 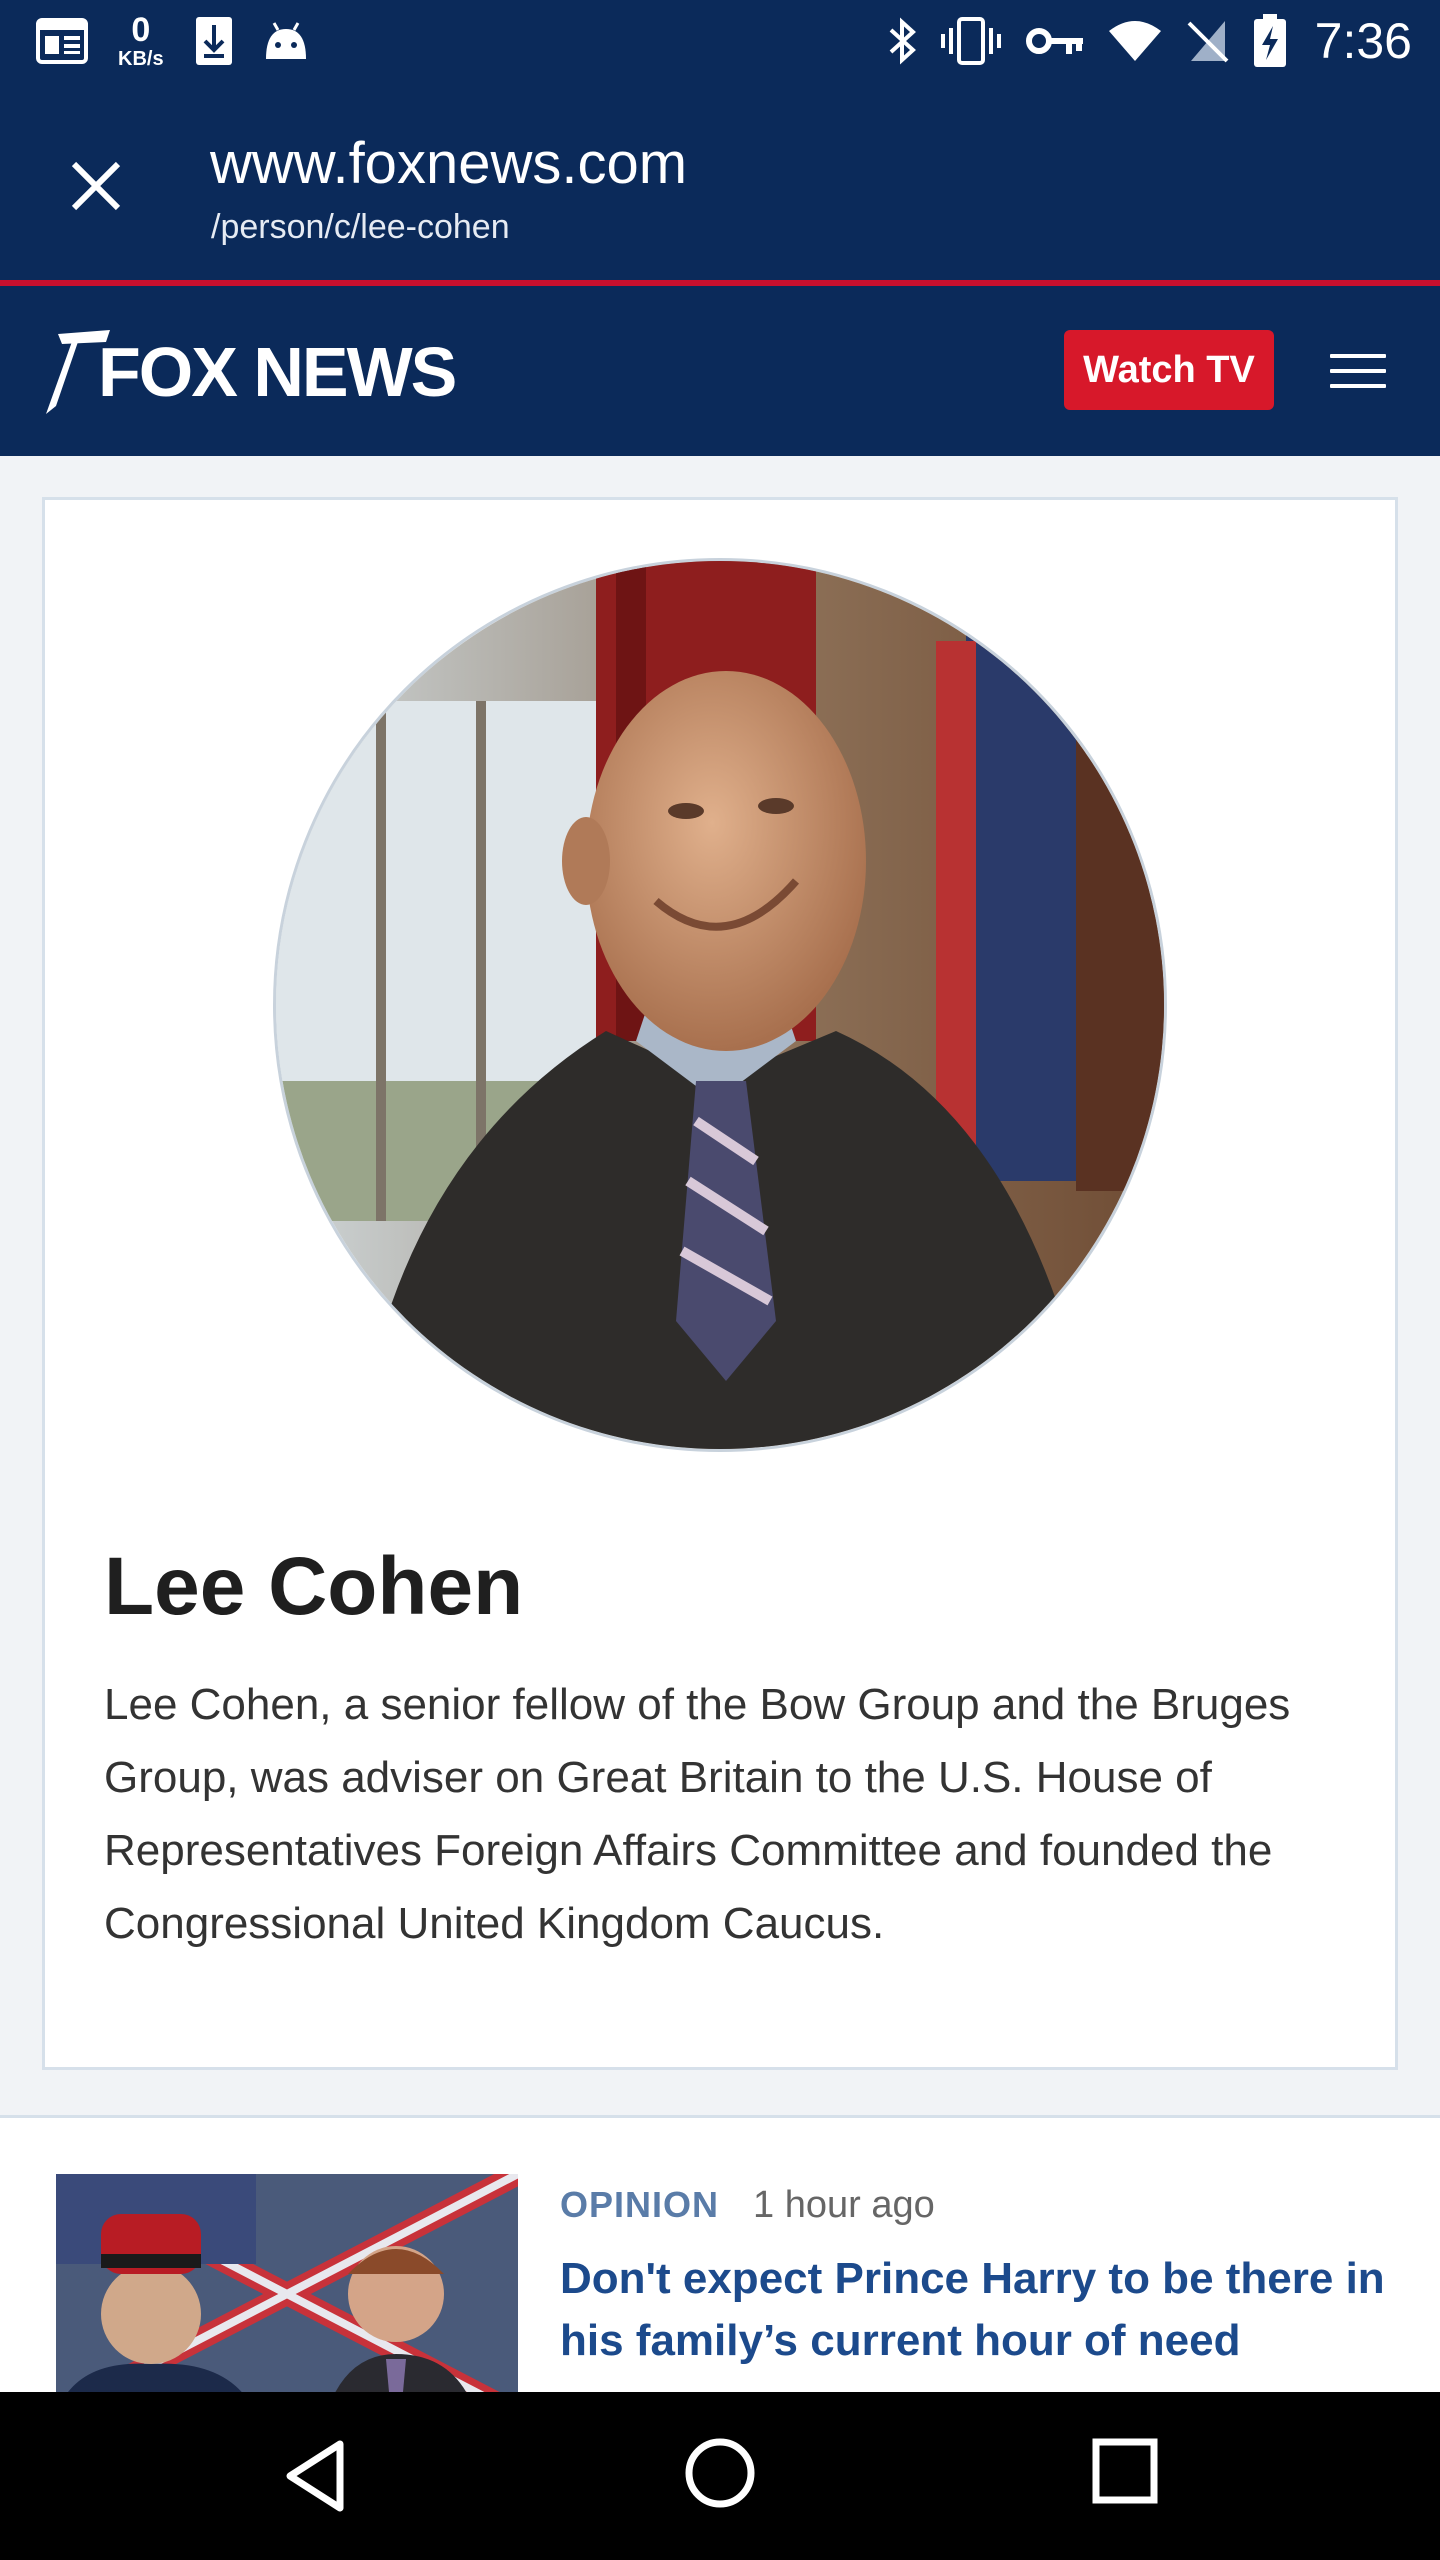 What do you see at coordinates (141, 59) in the screenshot?
I see `net-speed-unit: KB/s` at bounding box center [141, 59].